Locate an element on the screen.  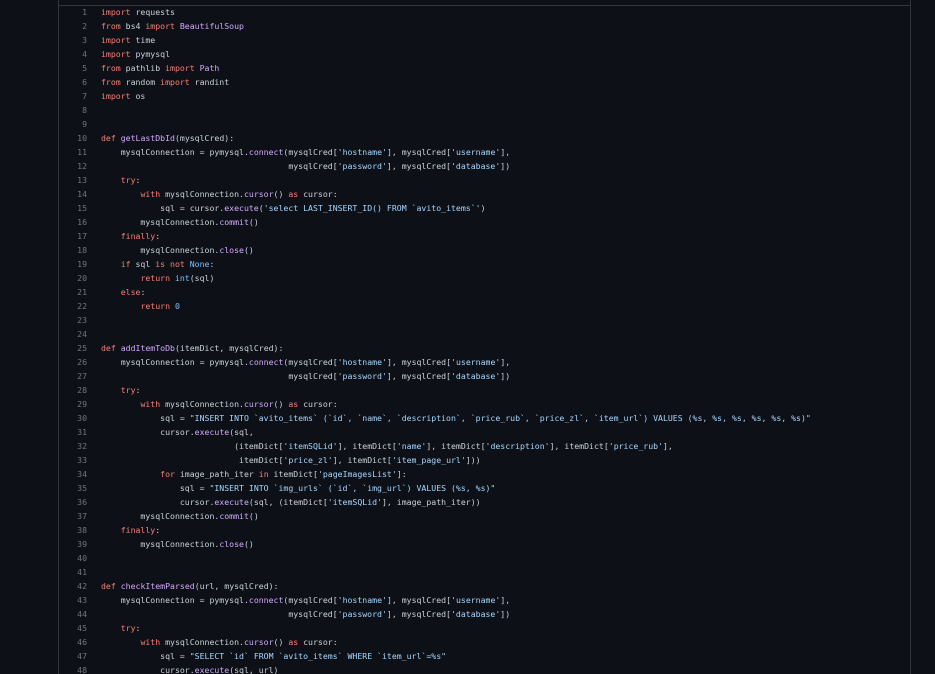
line-number: 15 is located at coordinates (73, 208).